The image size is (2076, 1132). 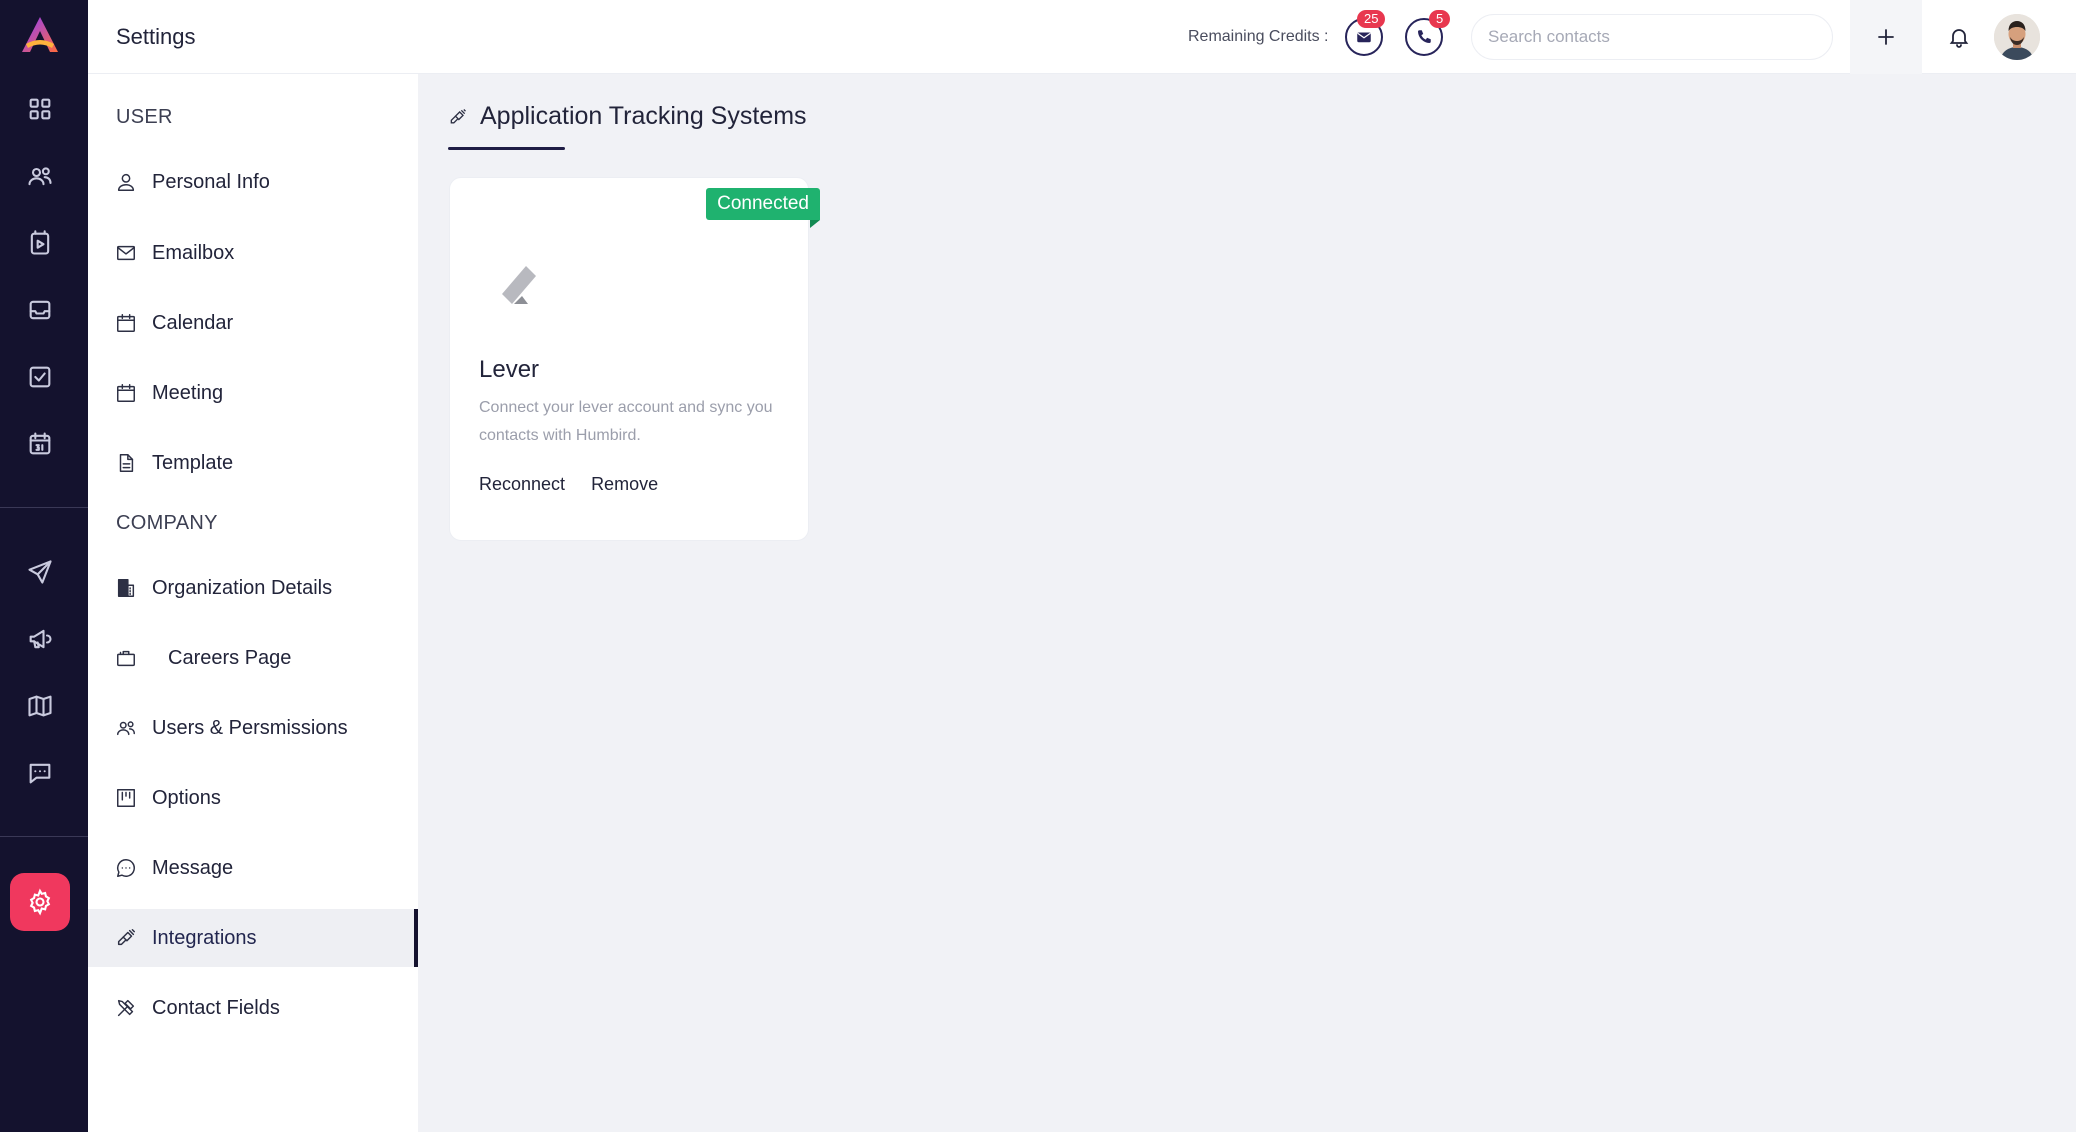 I want to click on notifications-button, so click(x=1959, y=37).